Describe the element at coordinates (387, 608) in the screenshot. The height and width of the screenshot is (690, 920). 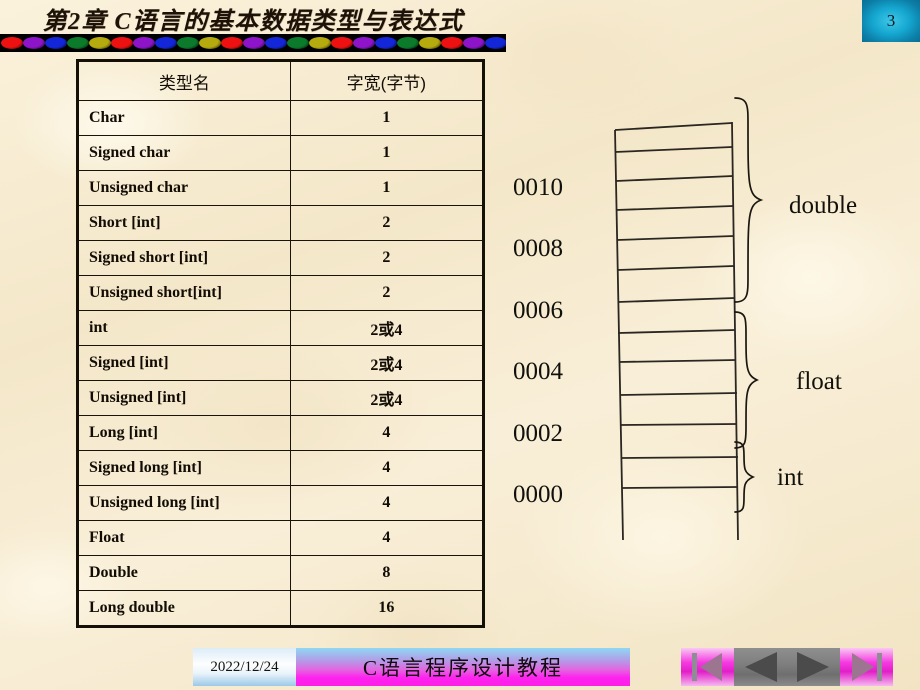
I see `cell-type-width: 16` at that location.